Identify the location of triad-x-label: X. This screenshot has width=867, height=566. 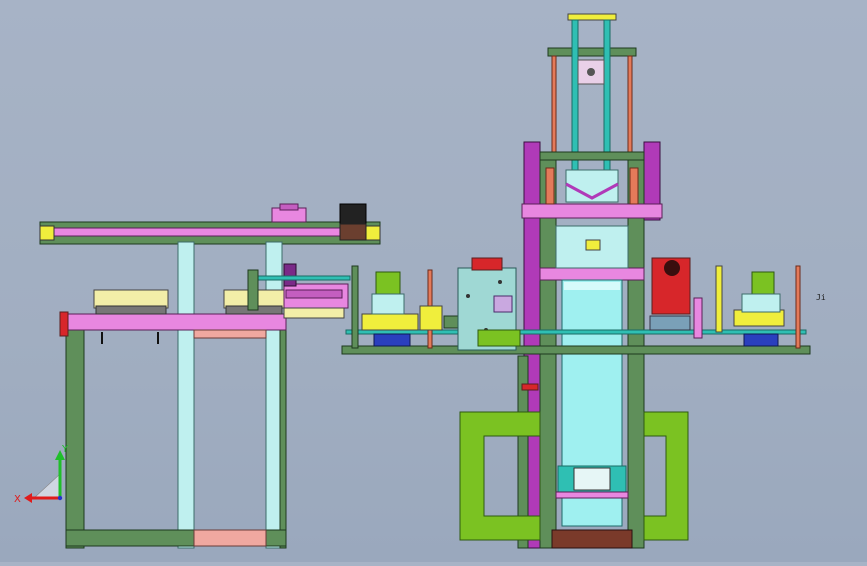
(17, 499).